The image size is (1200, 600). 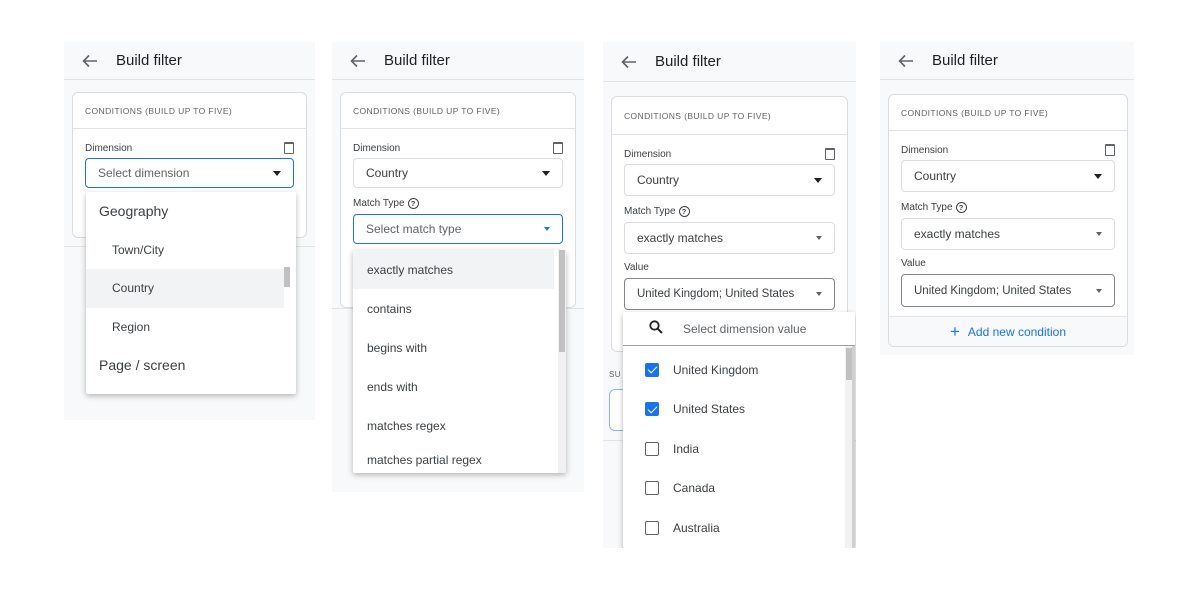 What do you see at coordinates (191, 250) in the screenshot?
I see `dropdown-item-town-city: Town/City` at bounding box center [191, 250].